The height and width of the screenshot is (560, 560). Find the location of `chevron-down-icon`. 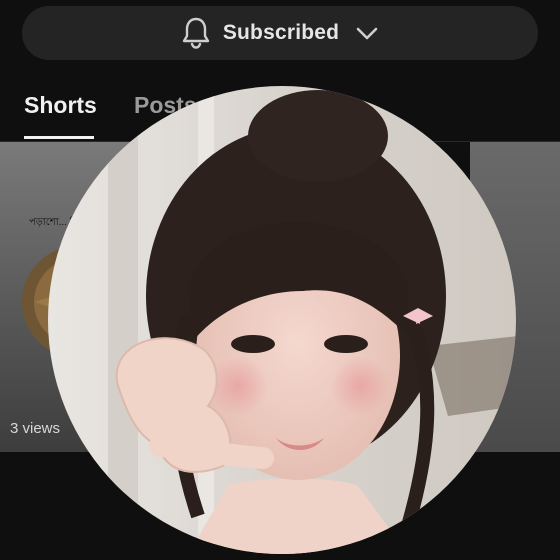

chevron-down-icon is located at coordinates (367, 33).